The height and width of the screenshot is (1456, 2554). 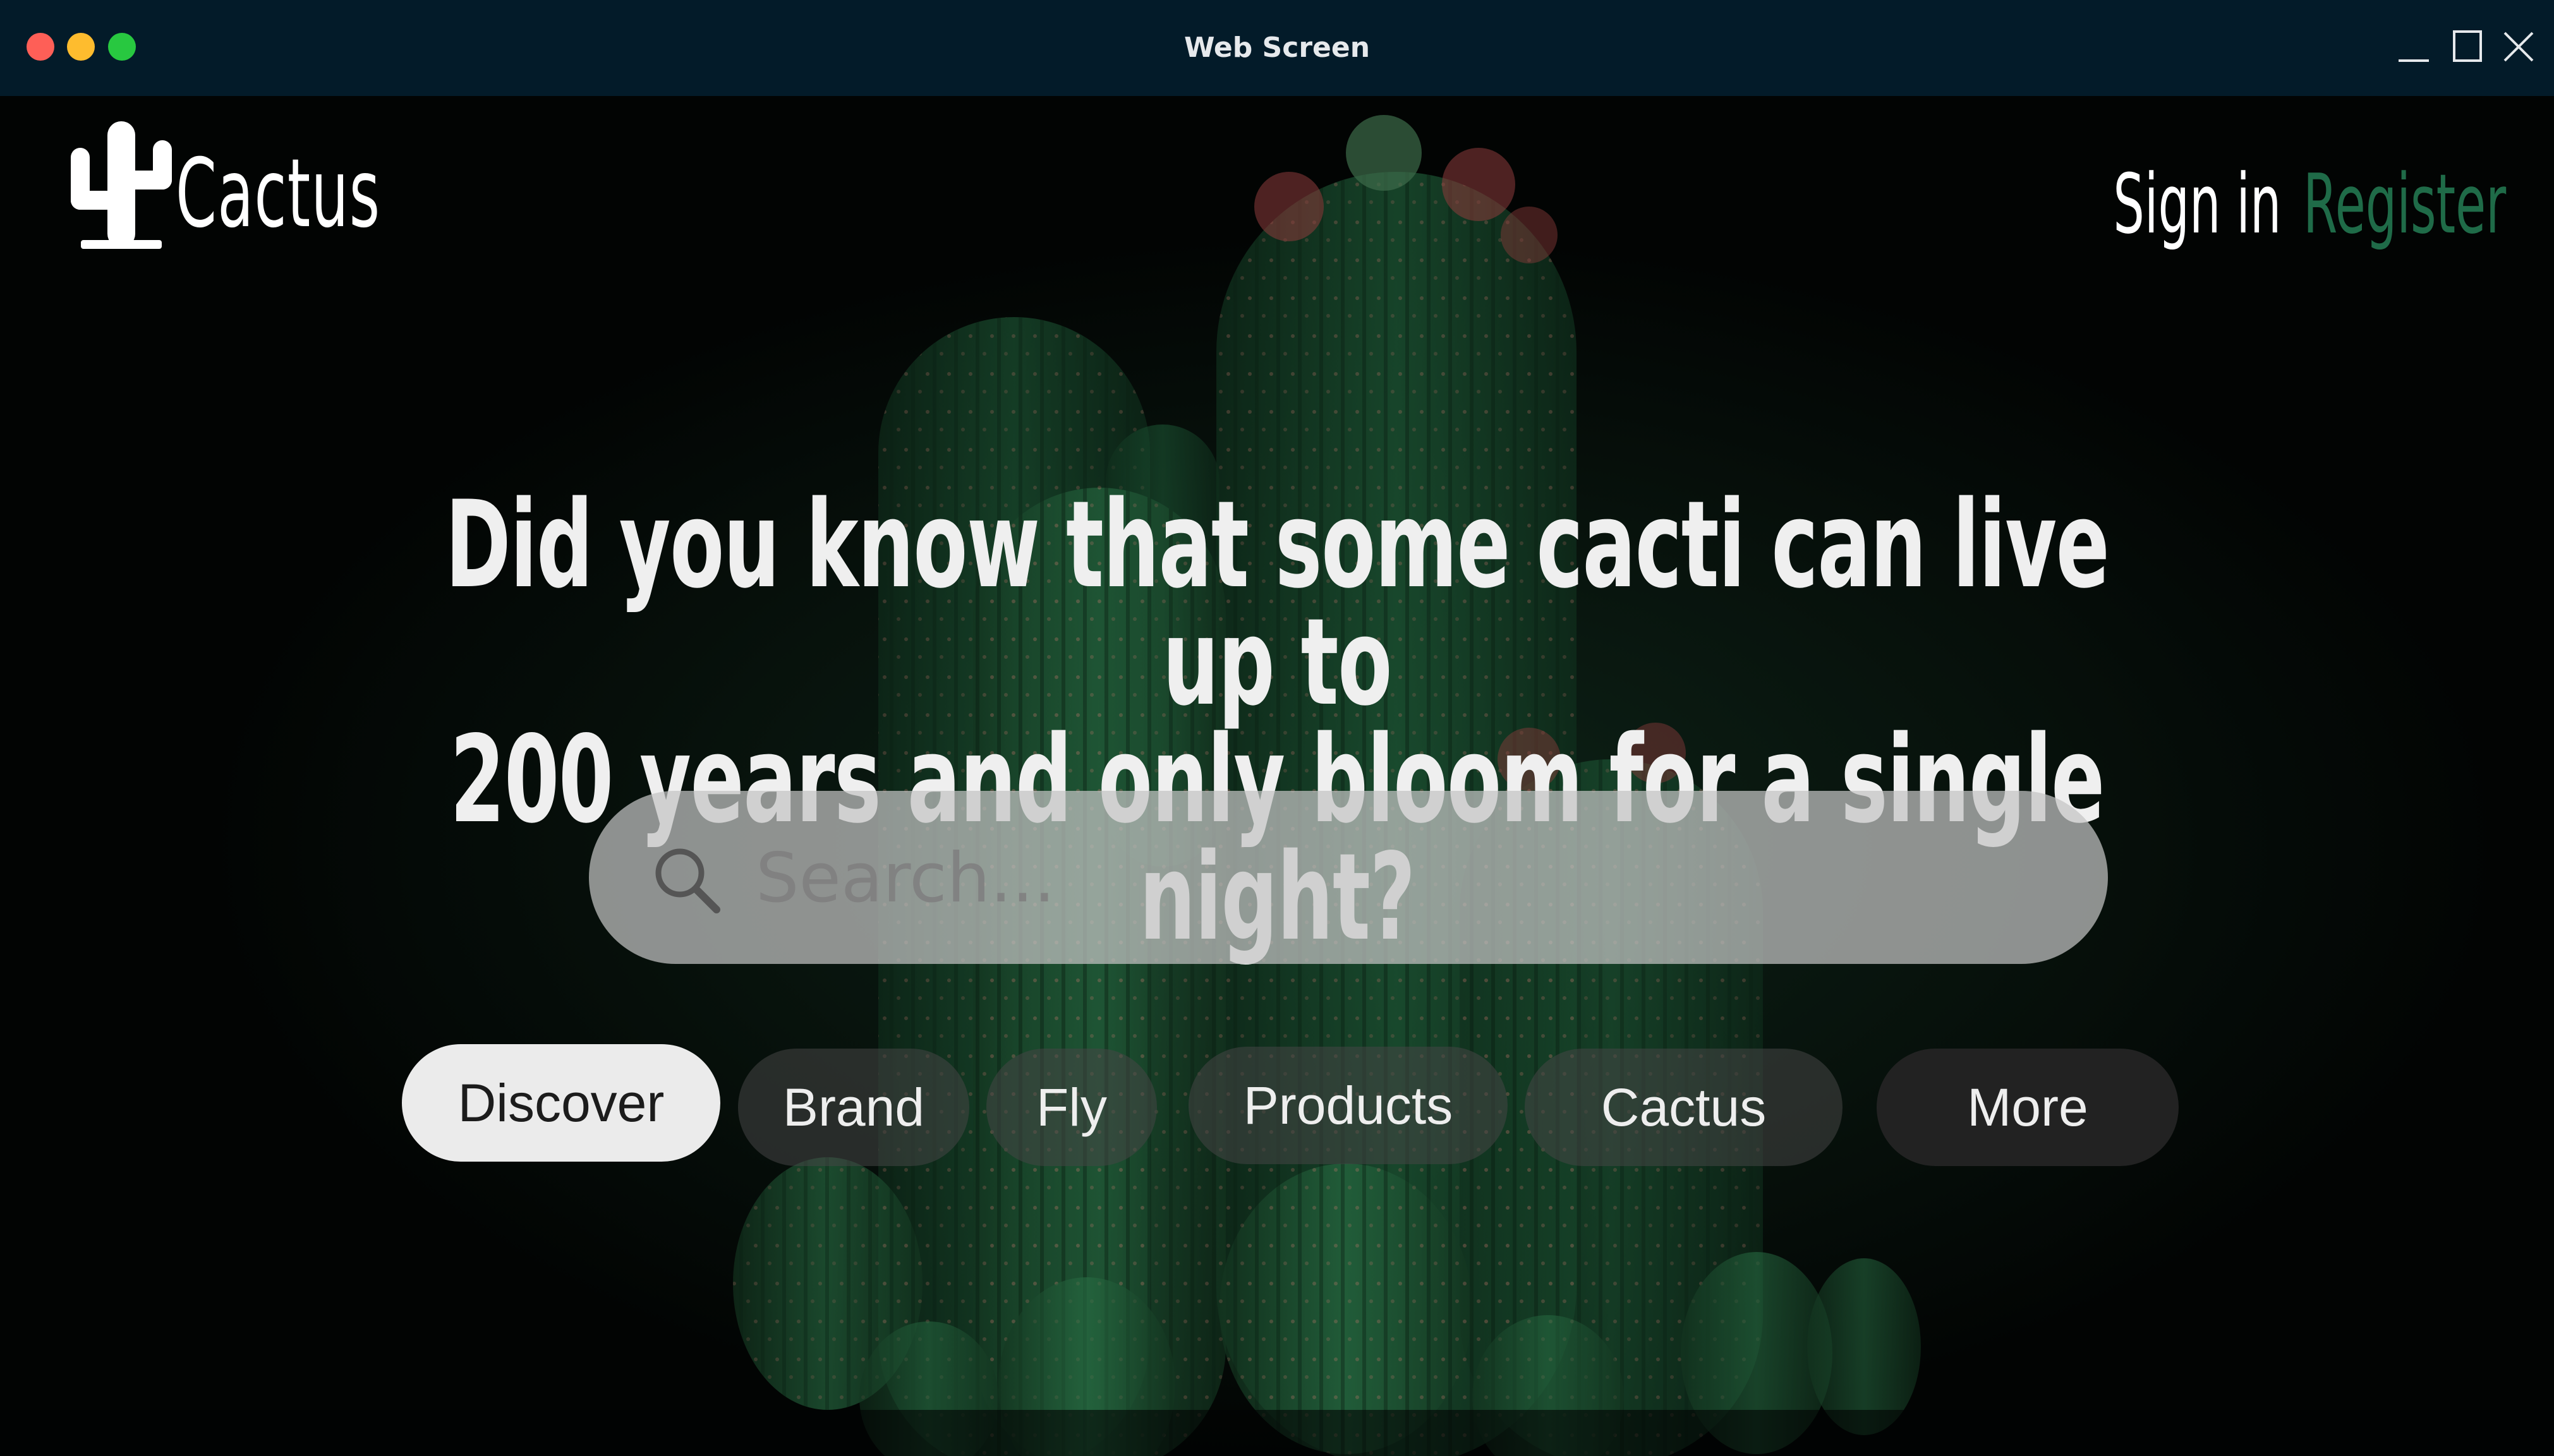 I want to click on category-pill-products: Products, so click(x=1349, y=1105).